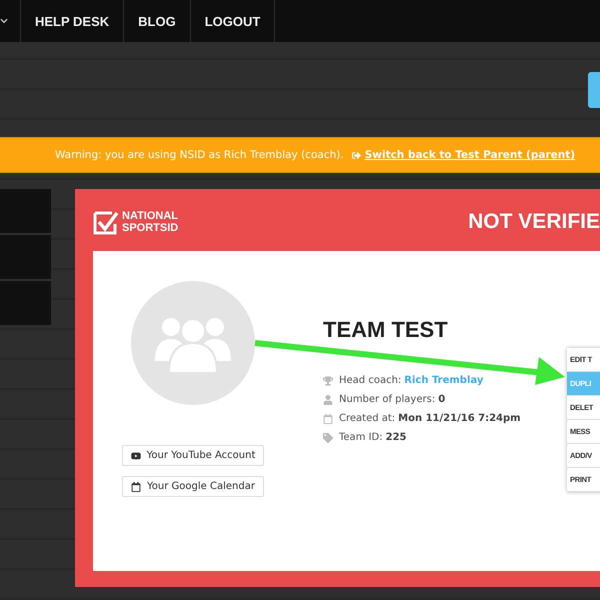 This screenshot has width=600, height=600. Describe the element at coordinates (411, 380) in the screenshot. I see `detail-text: Head coach: Rich Tremblay` at that location.